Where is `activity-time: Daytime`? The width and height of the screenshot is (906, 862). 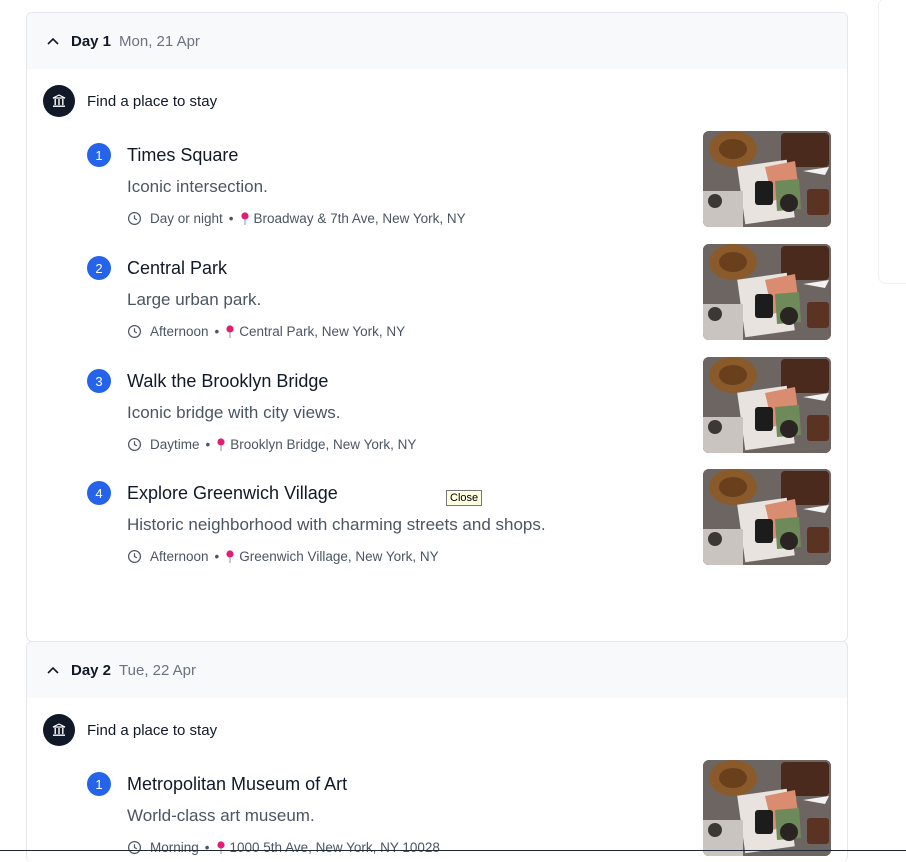 activity-time: Daytime is located at coordinates (175, 444).